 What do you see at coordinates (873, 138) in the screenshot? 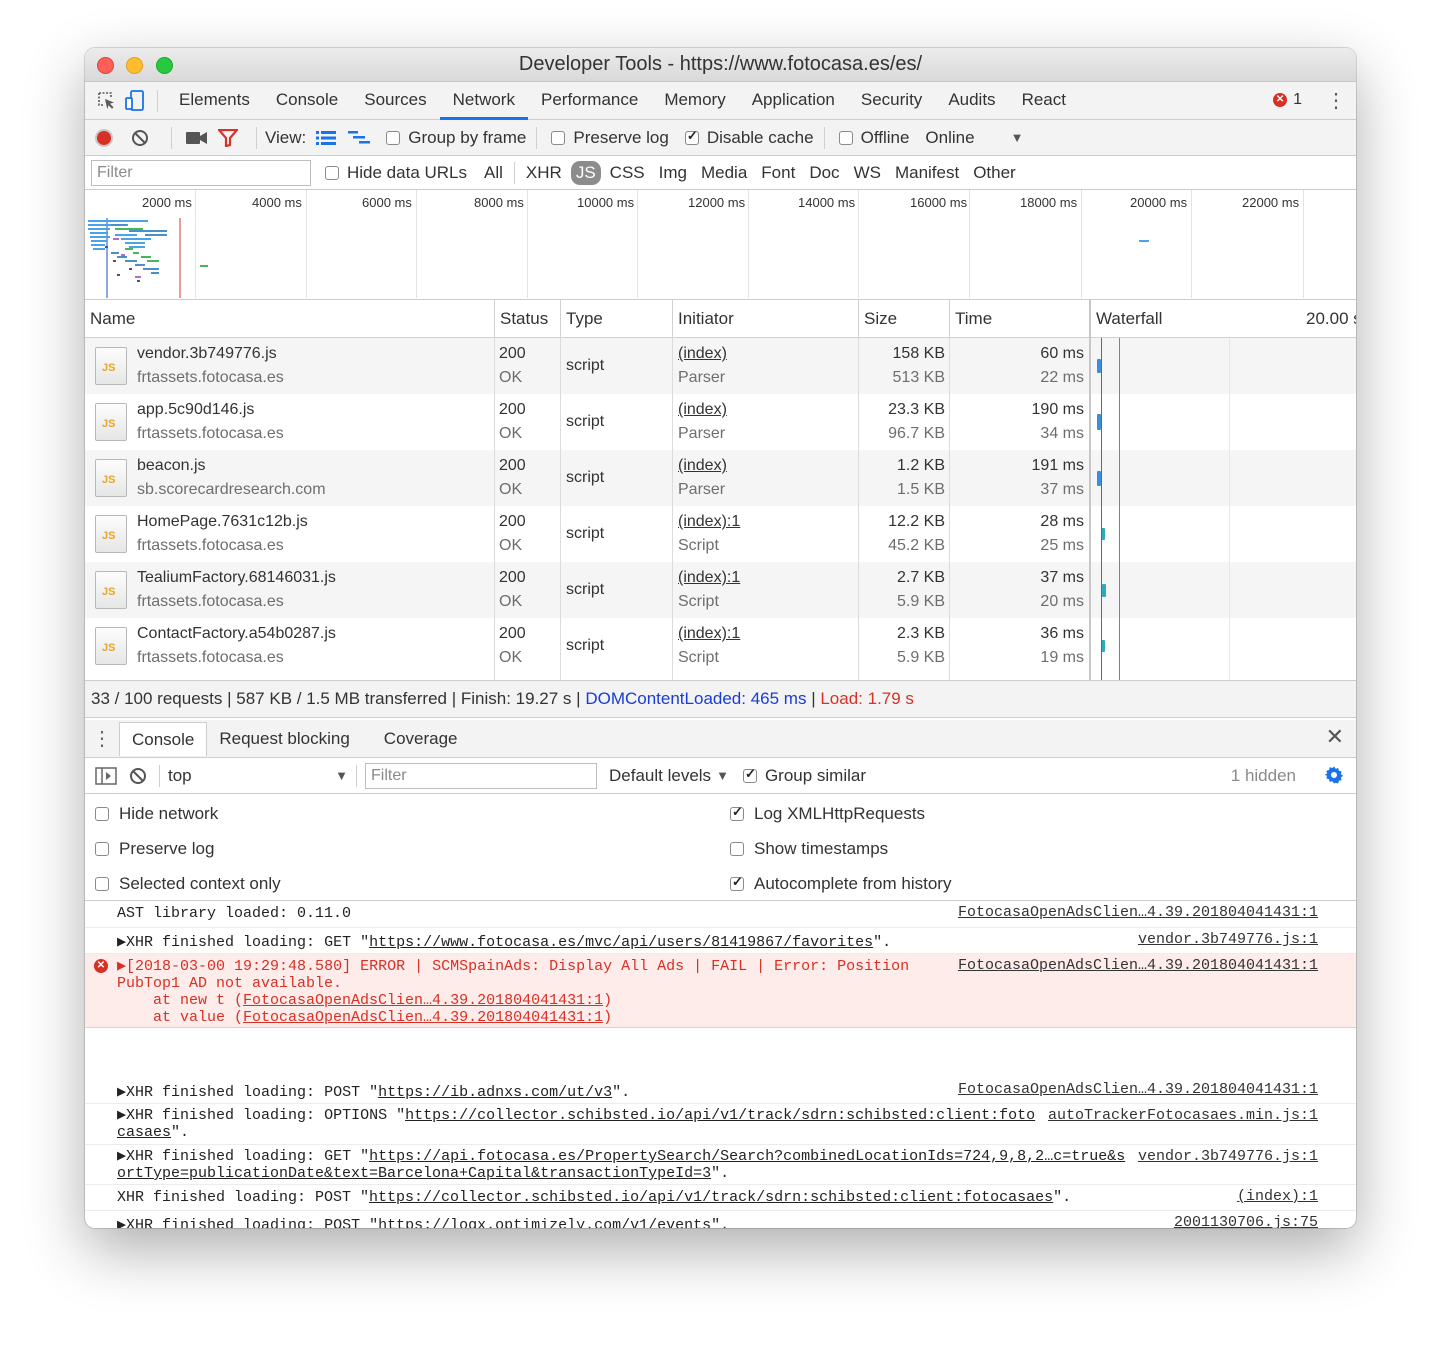
I see `offline-checkbox: Offline` at bounding box center [873, 138].